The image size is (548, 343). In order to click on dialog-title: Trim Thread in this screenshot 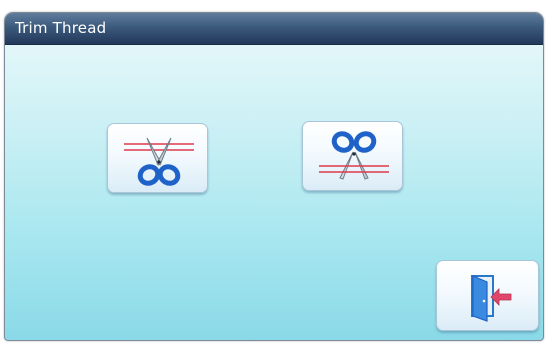, I will do `click(61, 28)`.